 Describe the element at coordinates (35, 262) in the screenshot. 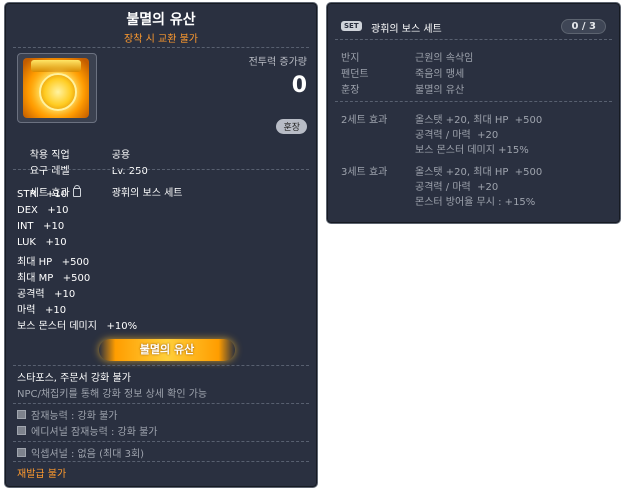

I see `stat-name: 최대 HP` at that location.